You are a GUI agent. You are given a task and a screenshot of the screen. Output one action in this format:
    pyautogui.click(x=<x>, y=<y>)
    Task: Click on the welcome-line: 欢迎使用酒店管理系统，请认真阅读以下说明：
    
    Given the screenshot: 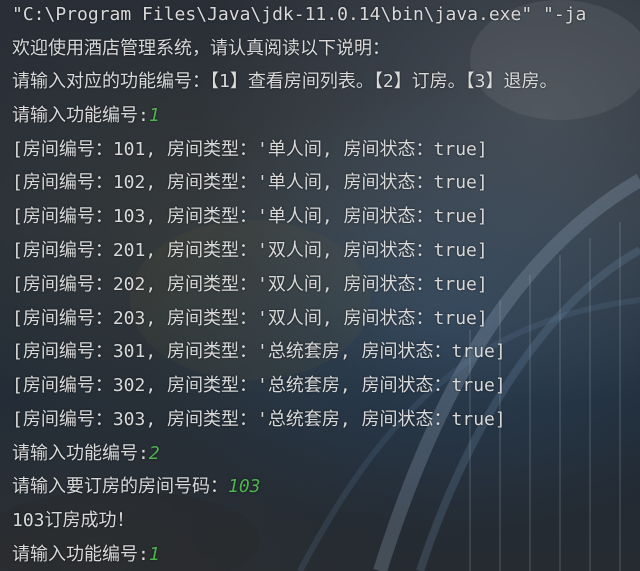 What is the action you would take?
    pyautogui.click(x=201, y=48)
    